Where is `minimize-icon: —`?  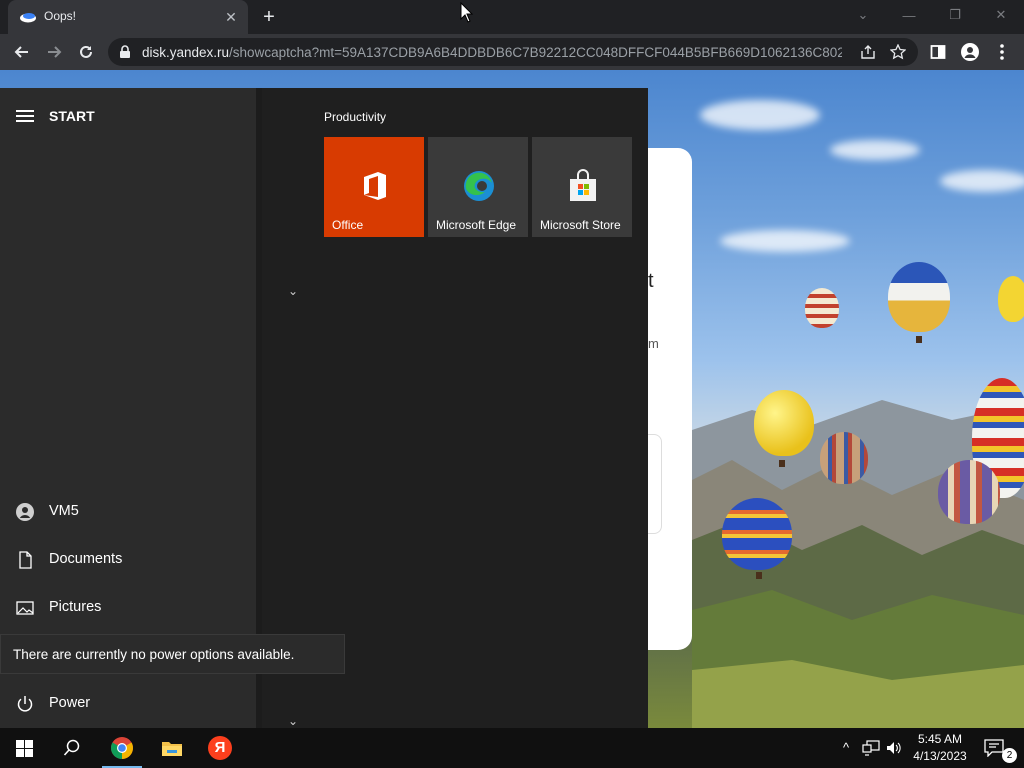
minimize-icon: — is located at coordinates (909, 15).